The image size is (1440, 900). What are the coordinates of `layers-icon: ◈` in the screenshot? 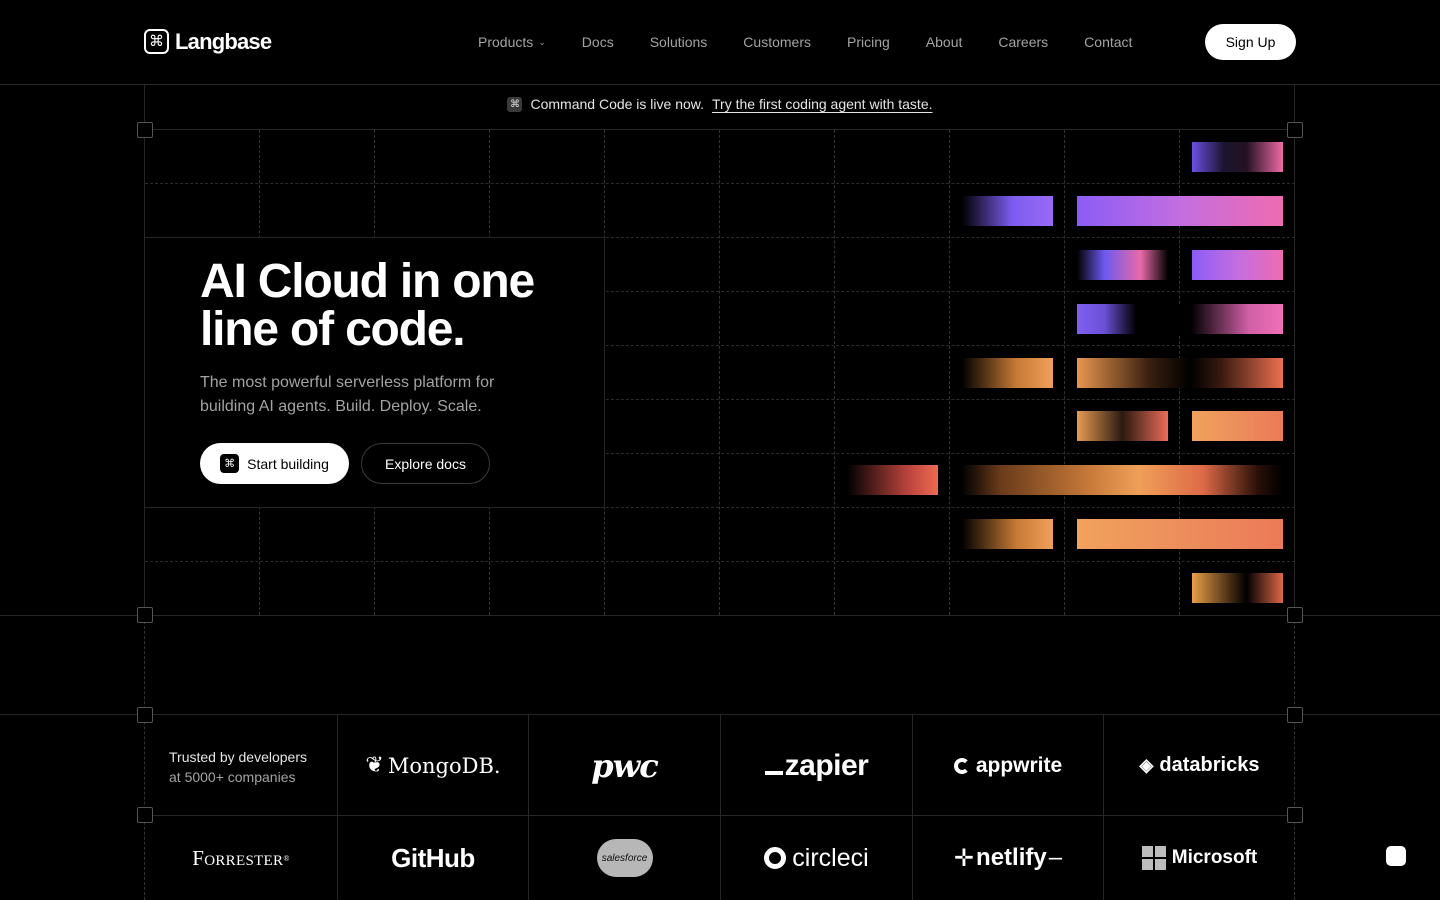 It's located at (1146, 765).